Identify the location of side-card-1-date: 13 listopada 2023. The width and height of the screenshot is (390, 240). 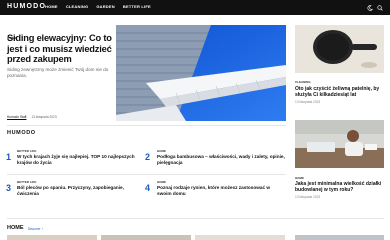
(308, 102).